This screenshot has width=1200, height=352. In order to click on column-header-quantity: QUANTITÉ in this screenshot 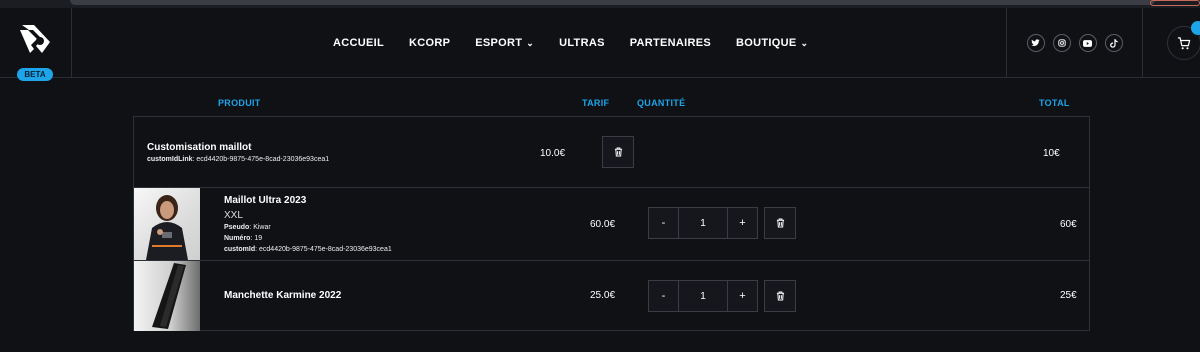, I will do `click(661, 103)`.